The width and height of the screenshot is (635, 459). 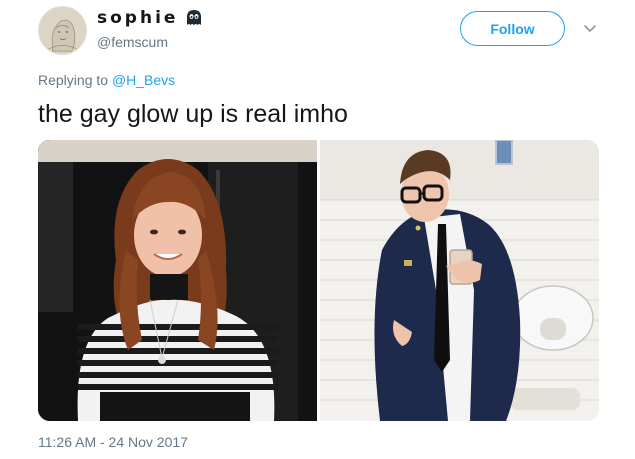 I want to click on chevron-down-icon, so click(x=590, y=28).